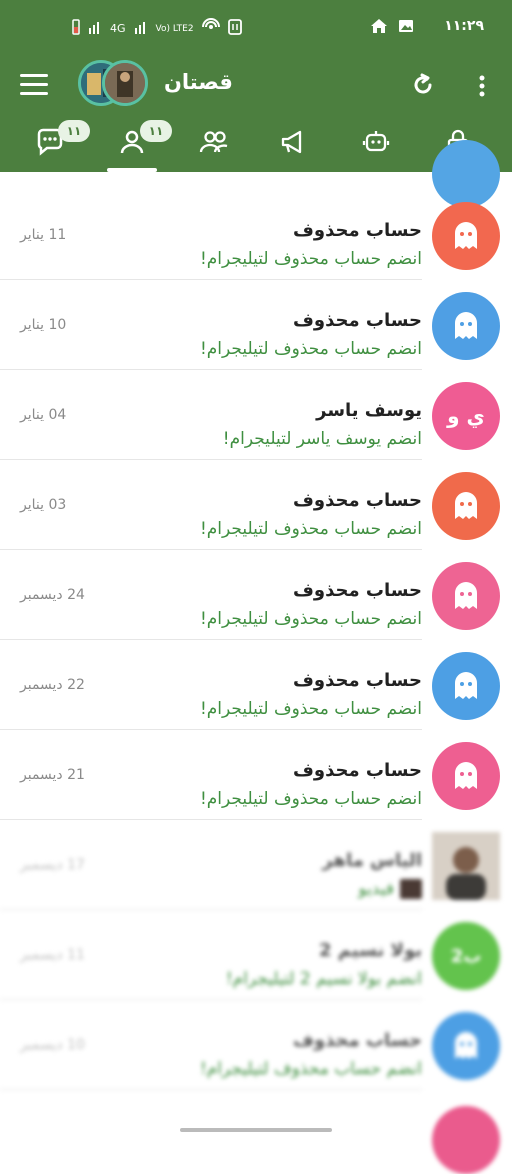 The height and width of the screenshot is (1174, 512). Describe the element at coordinates (464, 26) in the screenshot. I see `status-time: ١١:٢٩` at that location.